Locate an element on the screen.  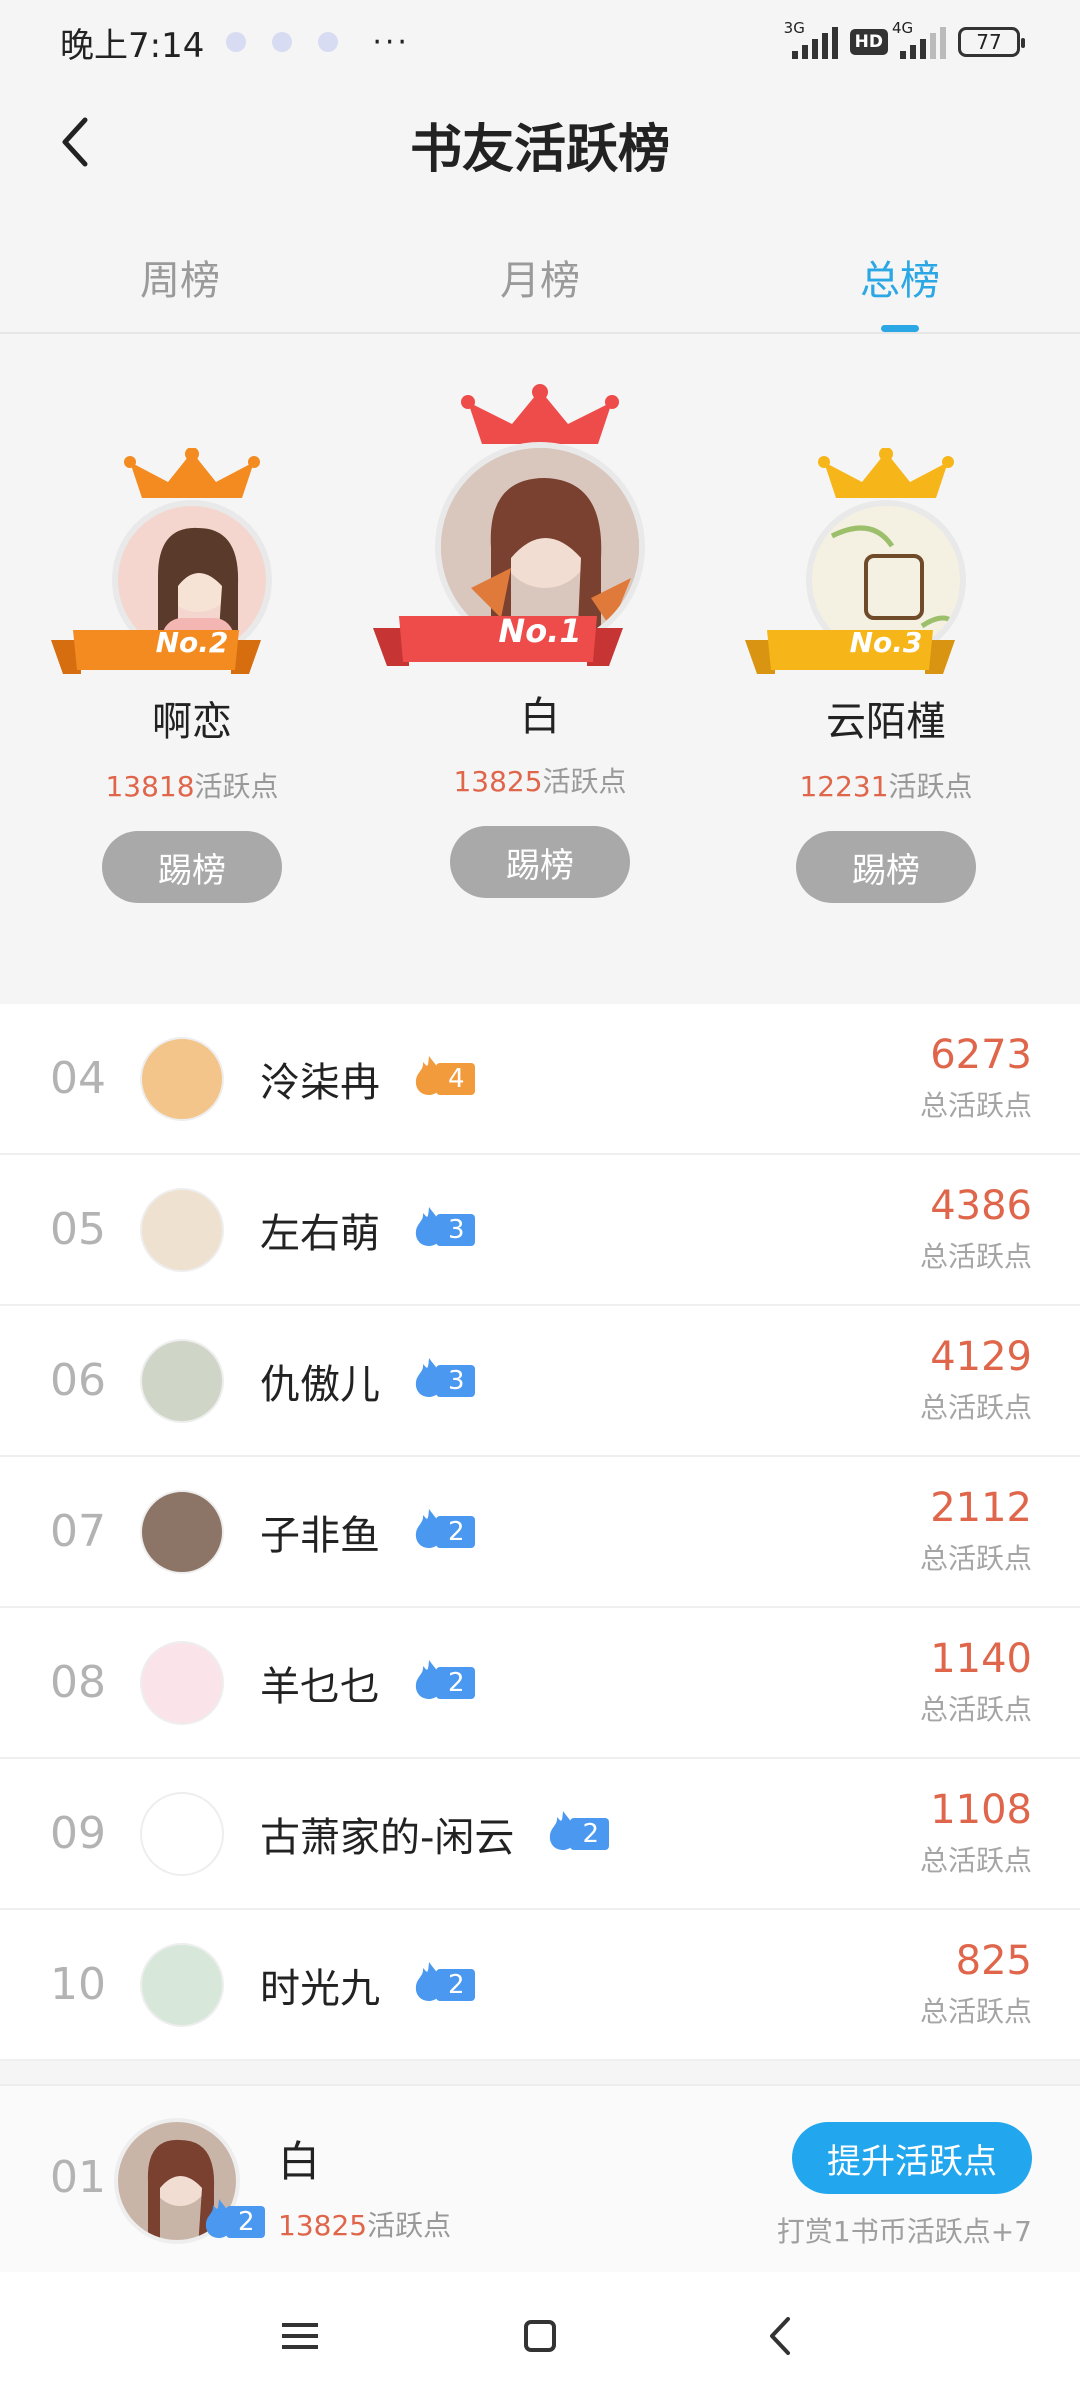
rank-number: 06 is located at coordinates (78, 1380).